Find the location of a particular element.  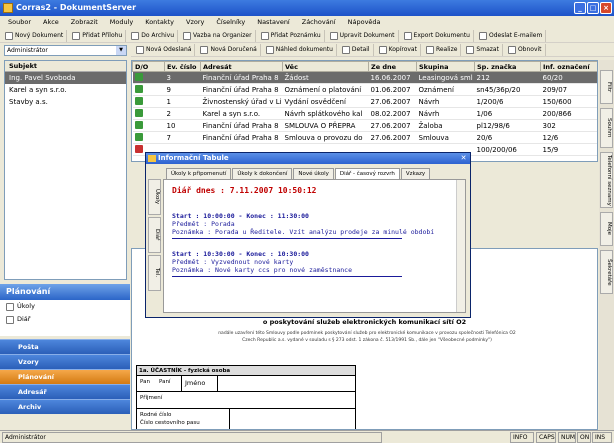

diary-title: Diář dnes : 7.11.2007 10:50:12 is located at coordinates (244, 190).